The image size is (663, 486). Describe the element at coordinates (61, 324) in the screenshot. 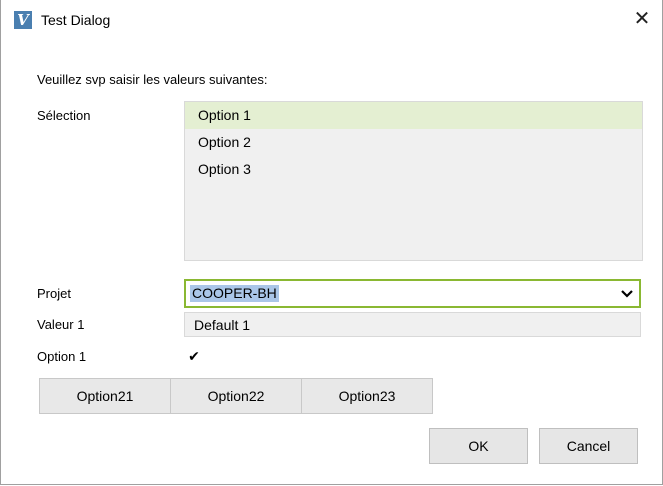

I see `valeur1-label: Valeur 1` at that location.